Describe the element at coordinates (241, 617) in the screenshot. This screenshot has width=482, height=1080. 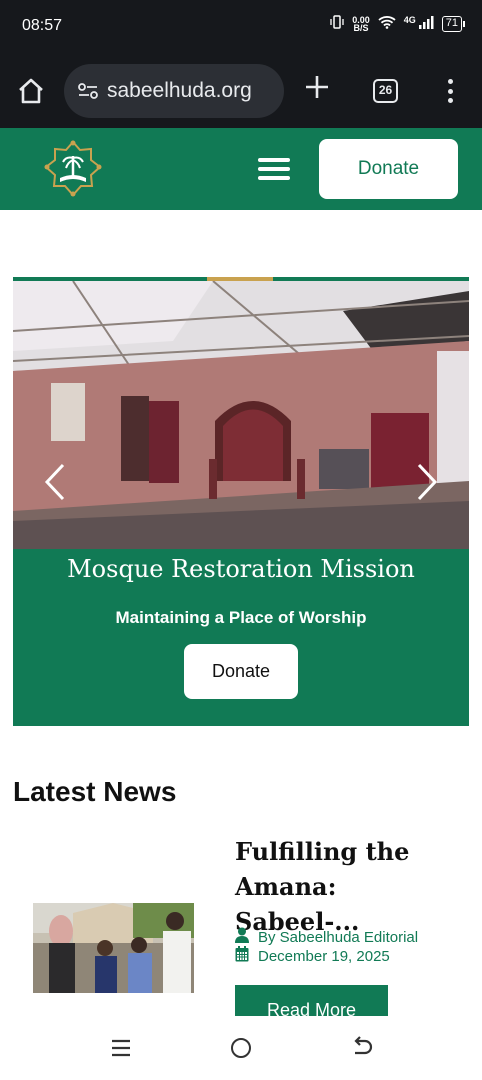
I see `slide-subtitle: Maintaining a Place of Worship` at that location.